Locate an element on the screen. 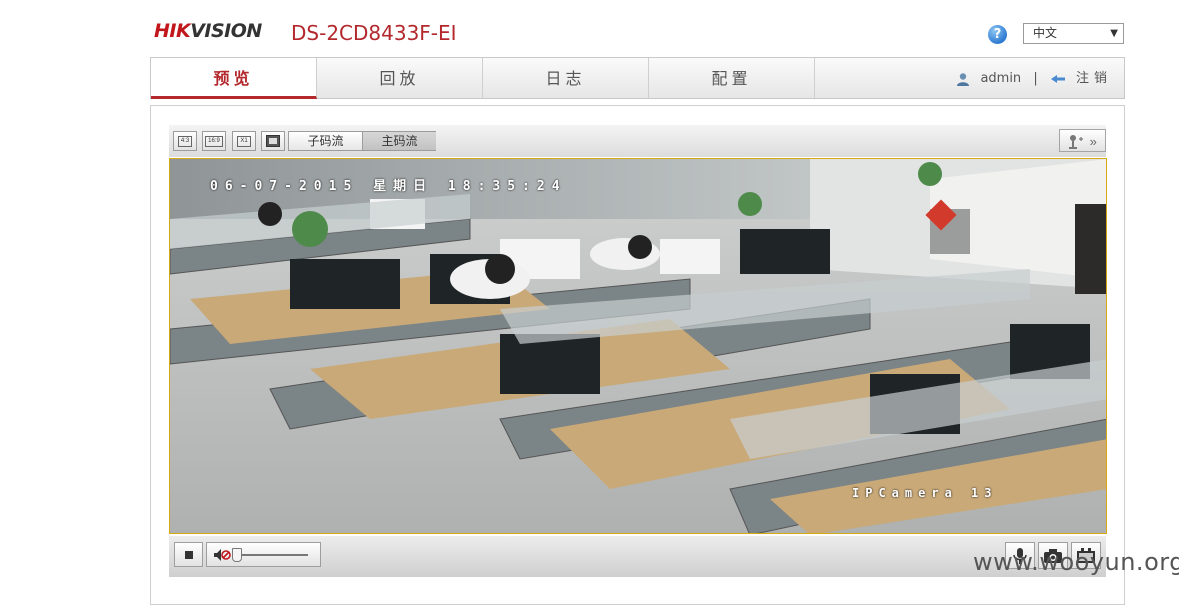 This screenshot has height=605, width=1179. substream-button: 子码流 is located at coordinates (326, 141).